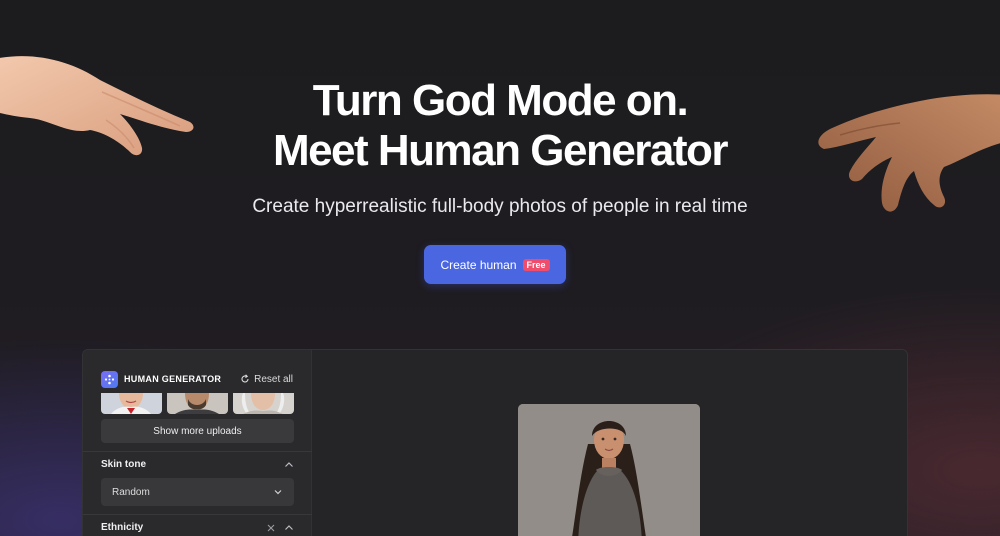 Image resolution: width=1000 pixels, height=536 pixels. I want to click on reset-all-label: Reset all, so click(273, 379).